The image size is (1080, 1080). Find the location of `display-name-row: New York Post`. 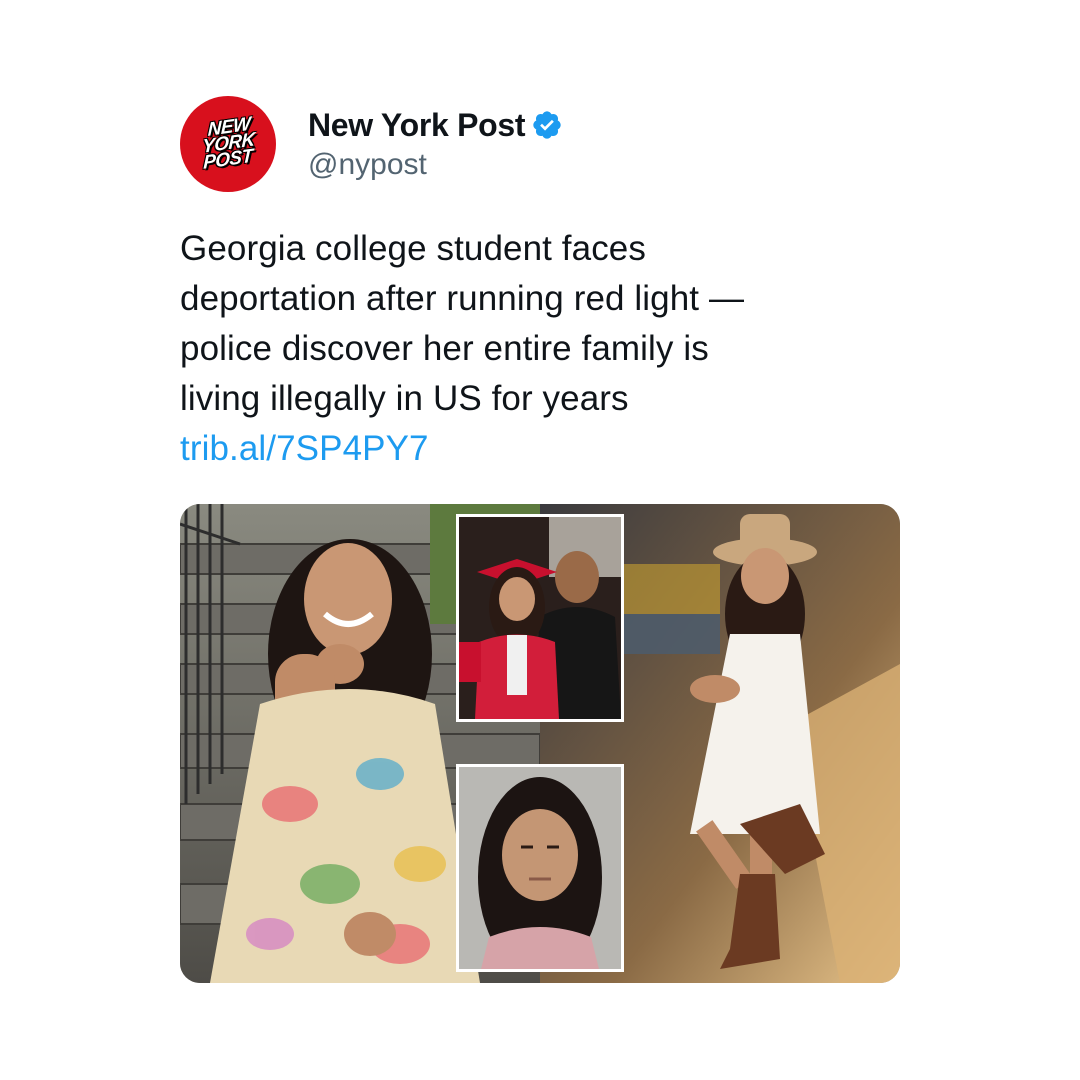

display-name-row: New York Post is located at coordinates (435, 125).